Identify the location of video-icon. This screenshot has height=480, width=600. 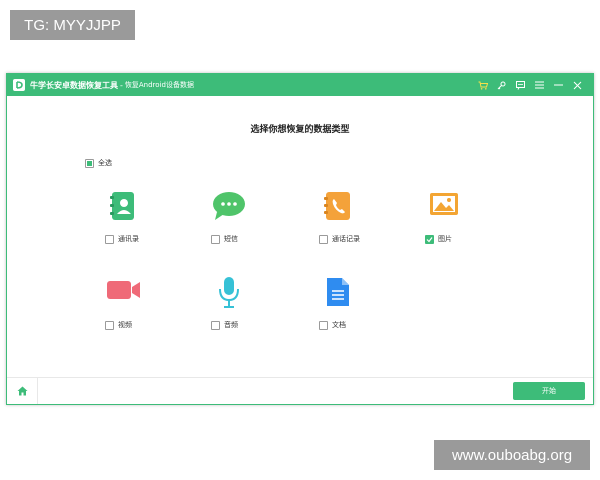
(123, 294).